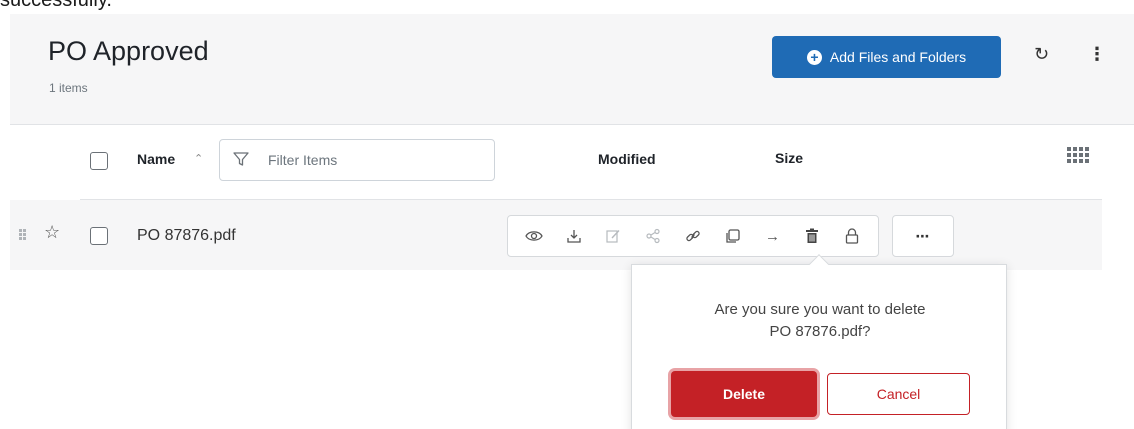 The image size is (1134, 429). What do you see at coordinates (733, 236) in the screenshot?
I see `copy-icon` at bounding box center [733, 236].